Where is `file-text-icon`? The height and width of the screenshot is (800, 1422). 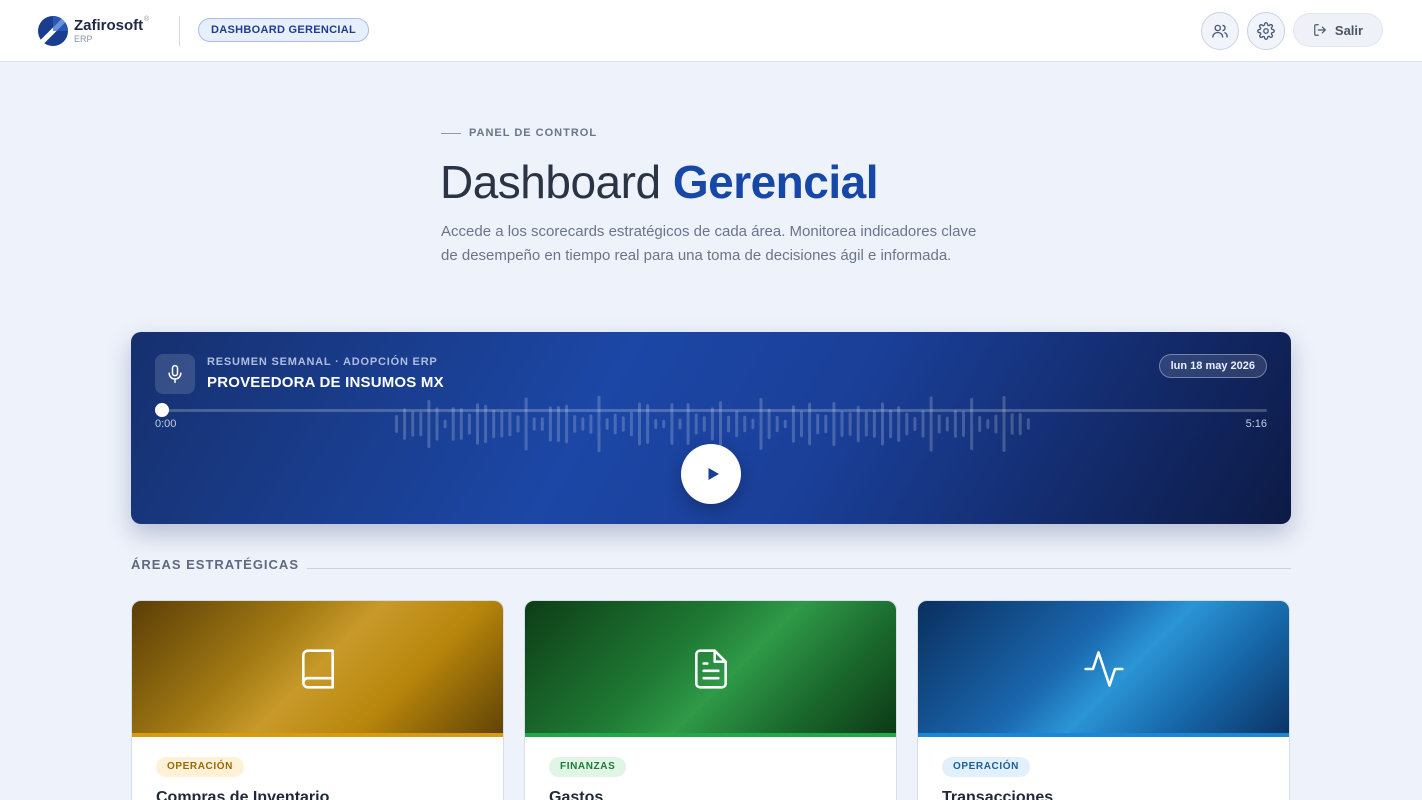 file-text-icon is located at coordinates (710, 669).